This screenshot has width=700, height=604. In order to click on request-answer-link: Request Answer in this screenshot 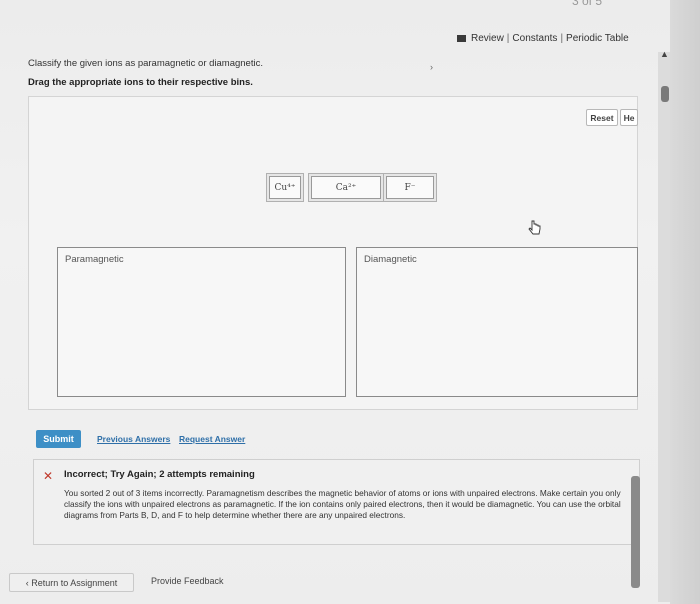, I will do `click(212, 439)`.